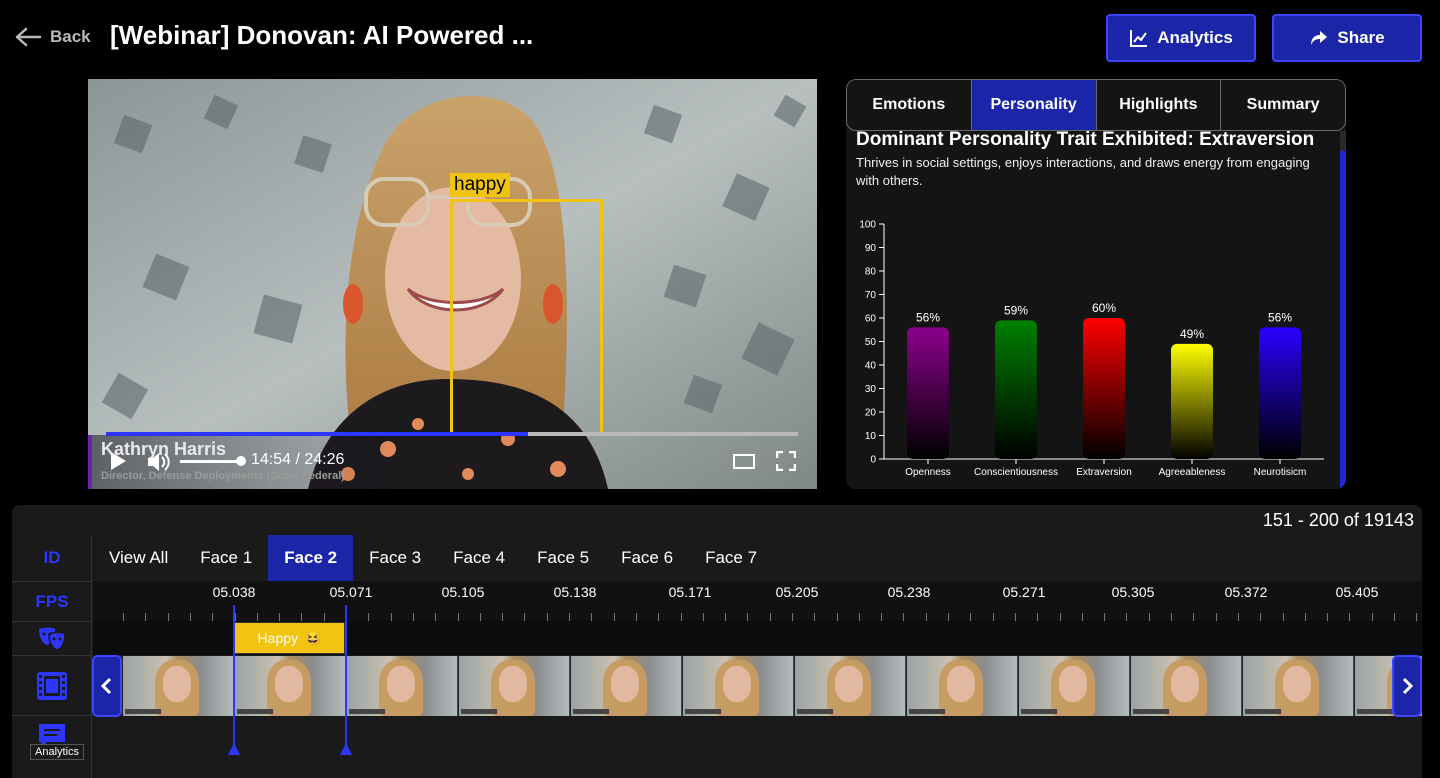  I want to click on y-tick-label: 70, so click(871, 295).